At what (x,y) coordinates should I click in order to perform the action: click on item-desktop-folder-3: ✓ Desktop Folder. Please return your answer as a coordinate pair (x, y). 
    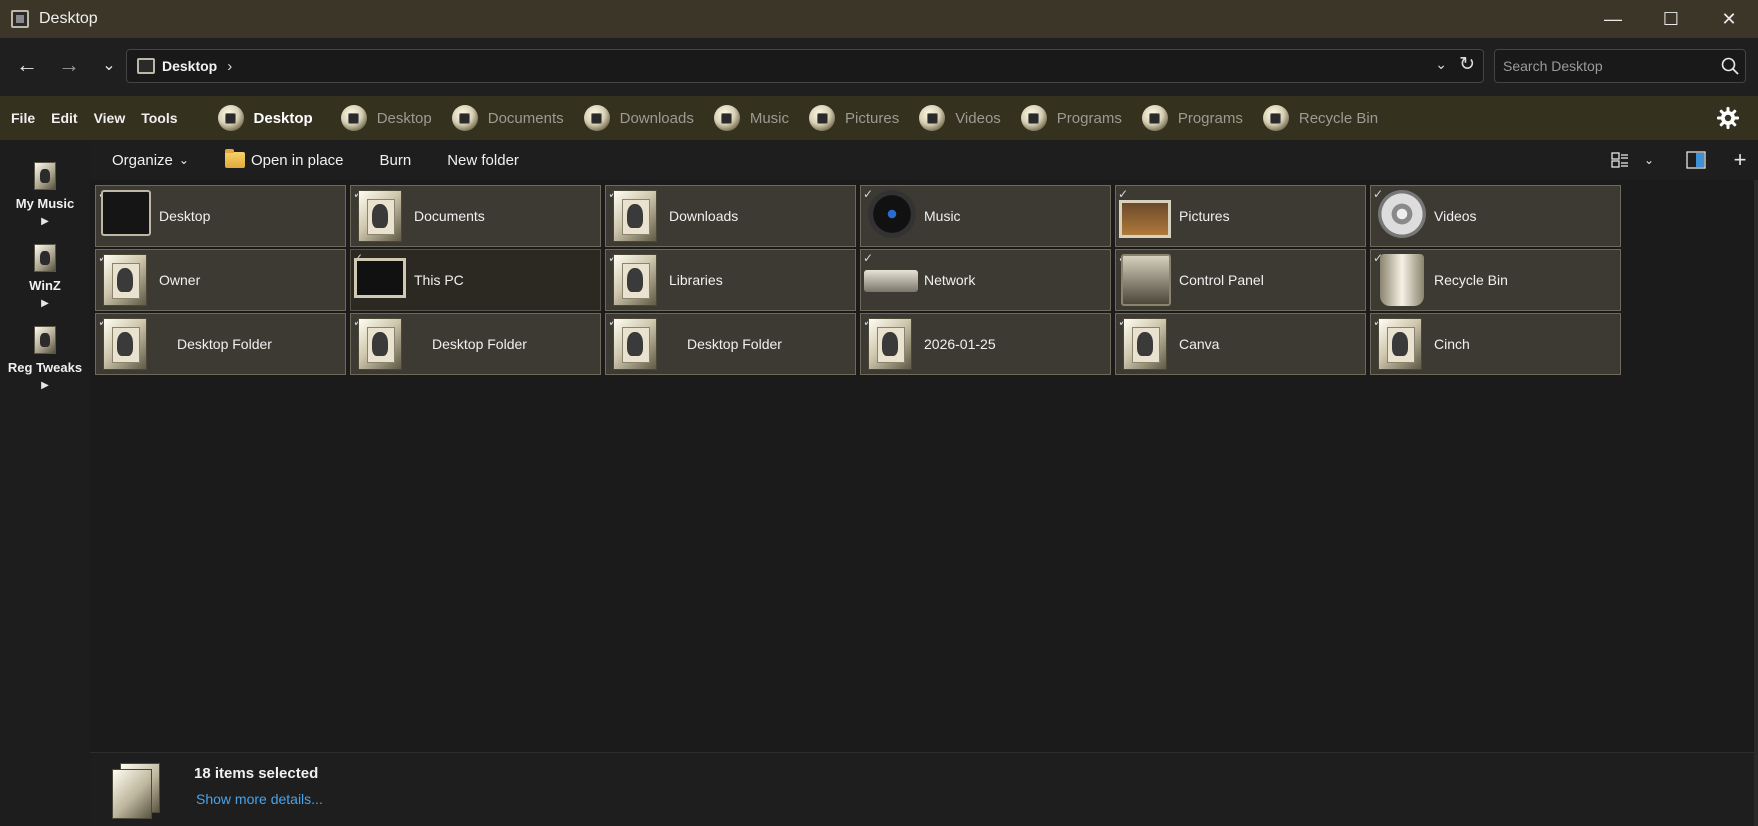
    Looking at the image, I should click on (730, 344).